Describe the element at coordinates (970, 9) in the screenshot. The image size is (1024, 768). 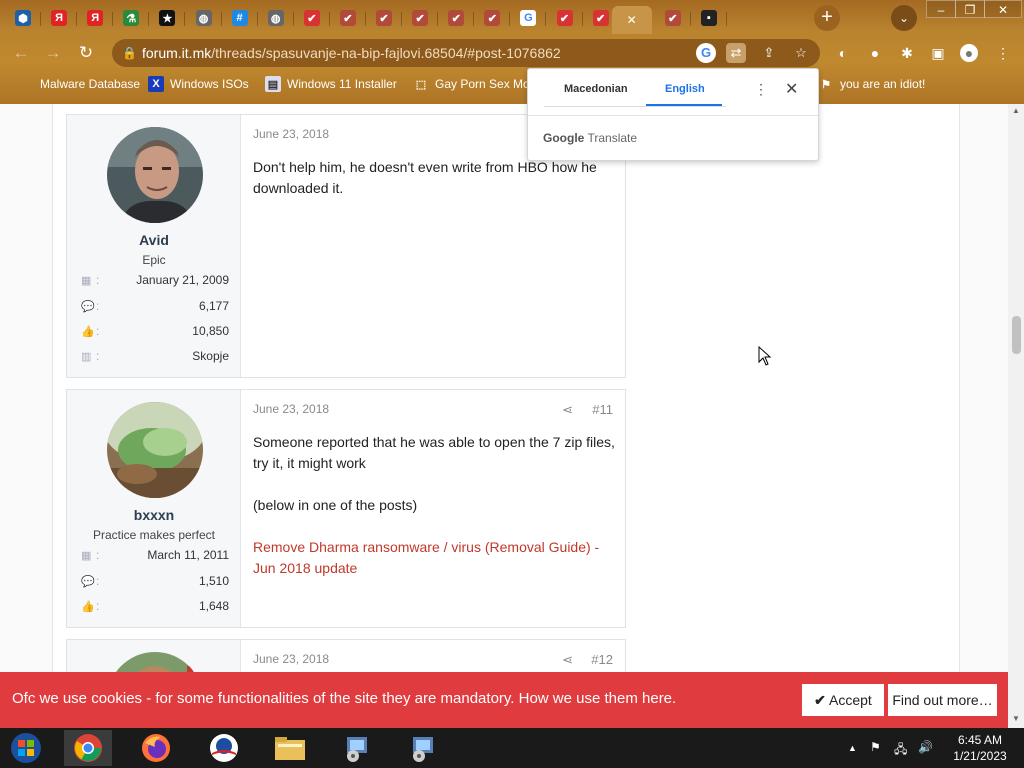
I see `restore-button: ❐` at that location.